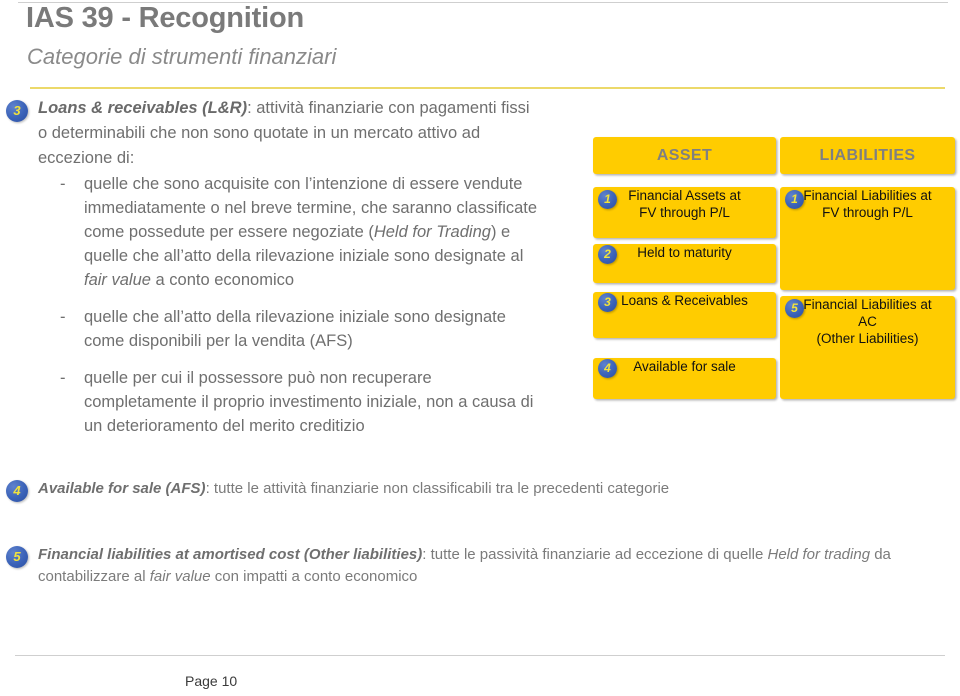  What do you see at coordinates (684, 378) in the screenshot?
I see `diagram-asset-box-4: 4 Available for sale` at bounding box center [684, 378].